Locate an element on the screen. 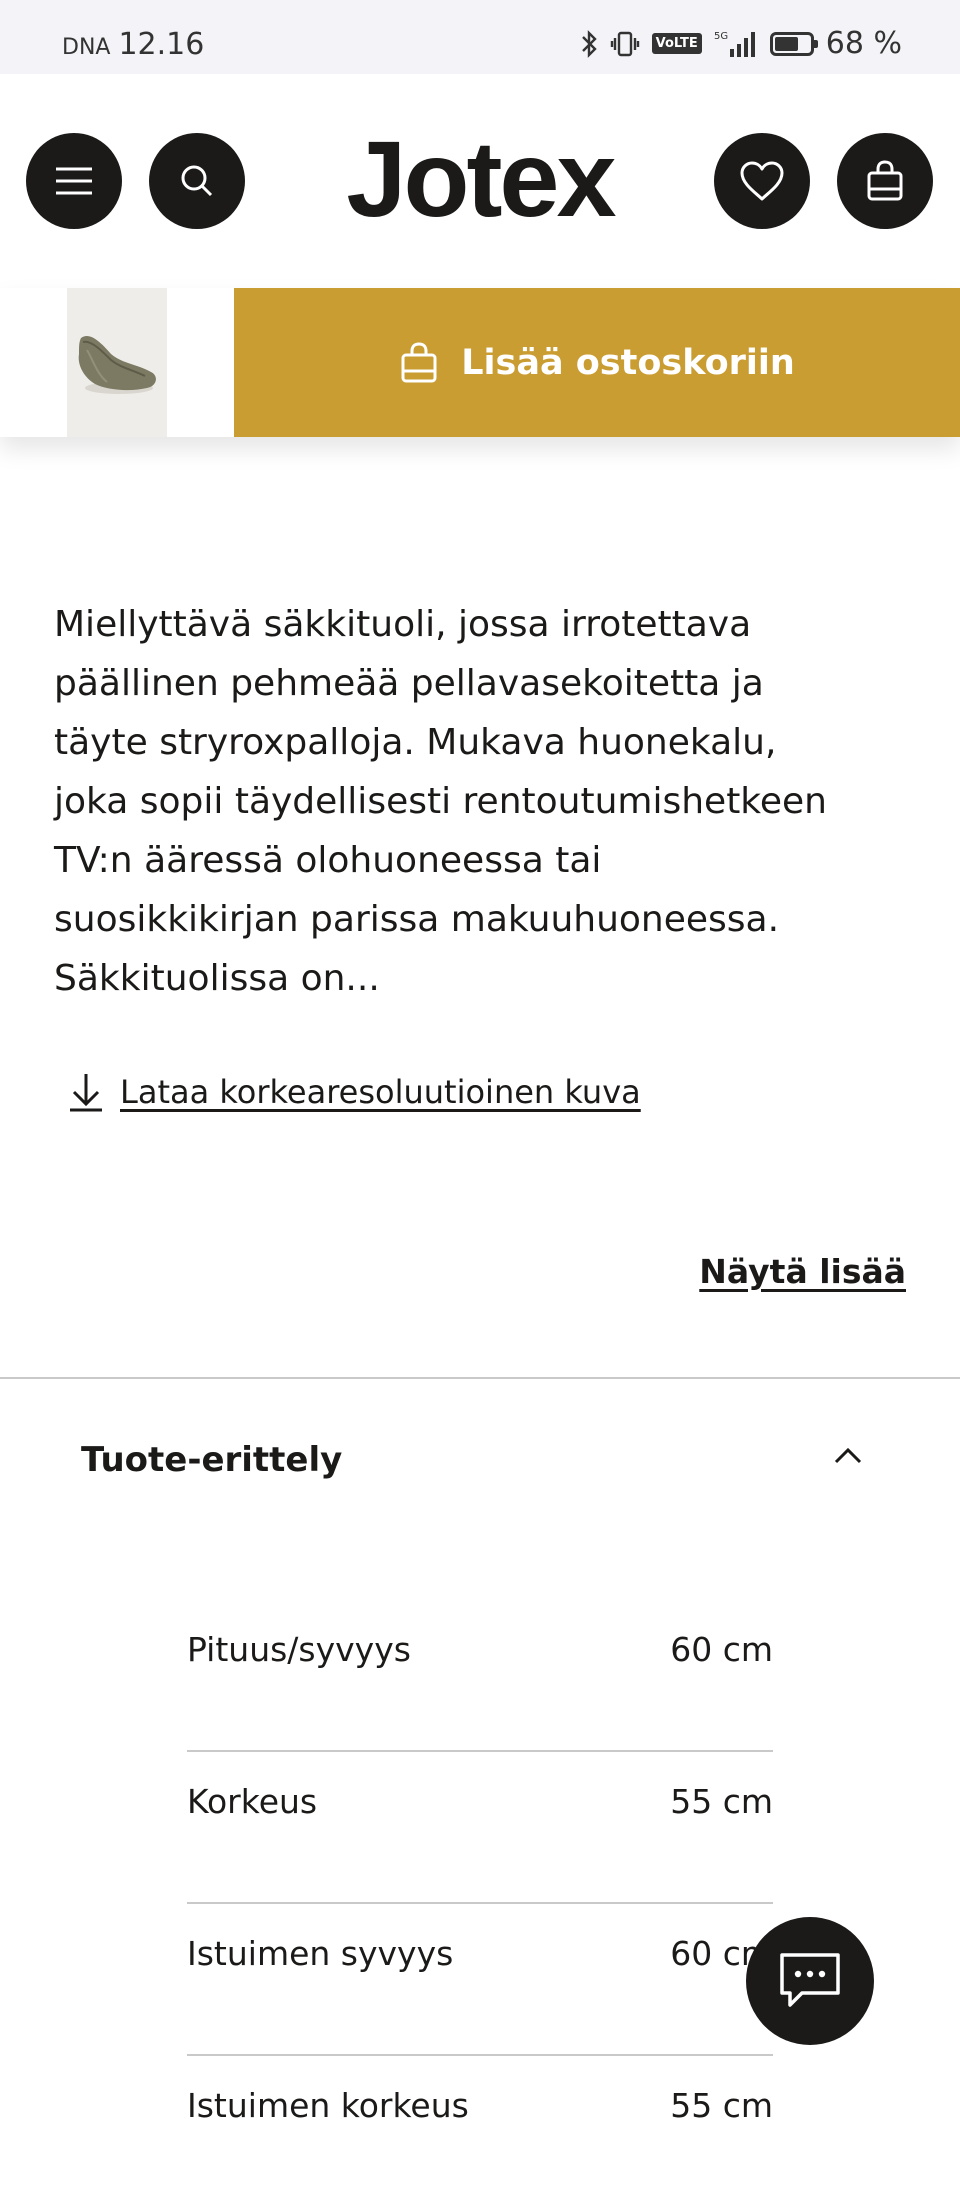 This screenshot has height=2208, width=960. battery-fill is located at coordinates (786, 43).